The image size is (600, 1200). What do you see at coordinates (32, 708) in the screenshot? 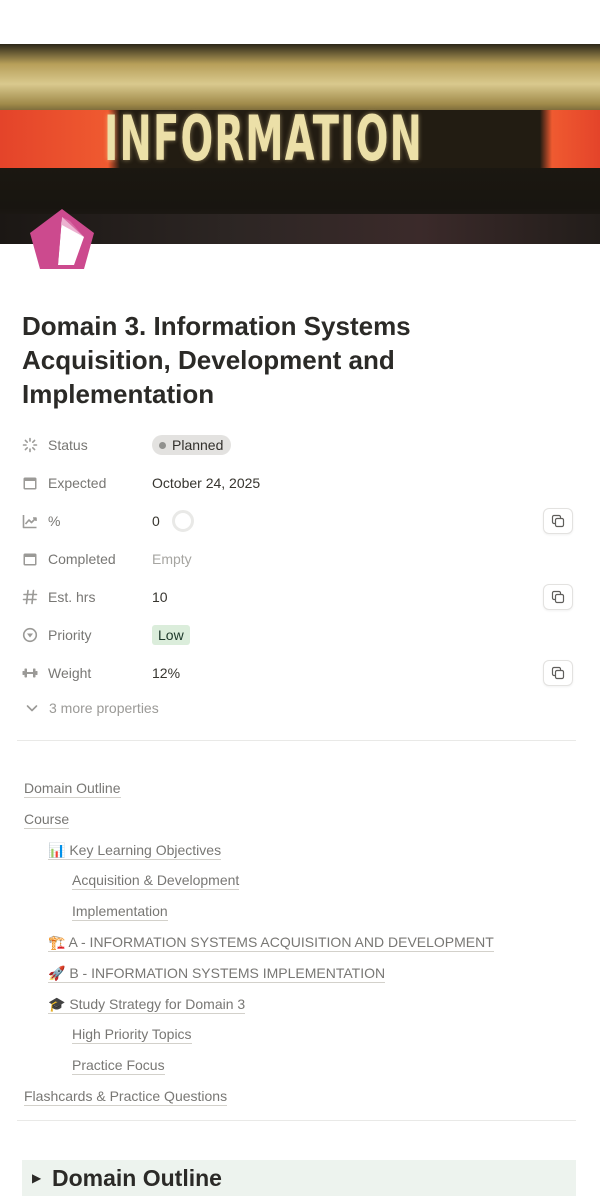
I see `chevron-down-icon` at bounding box center [32, 708].